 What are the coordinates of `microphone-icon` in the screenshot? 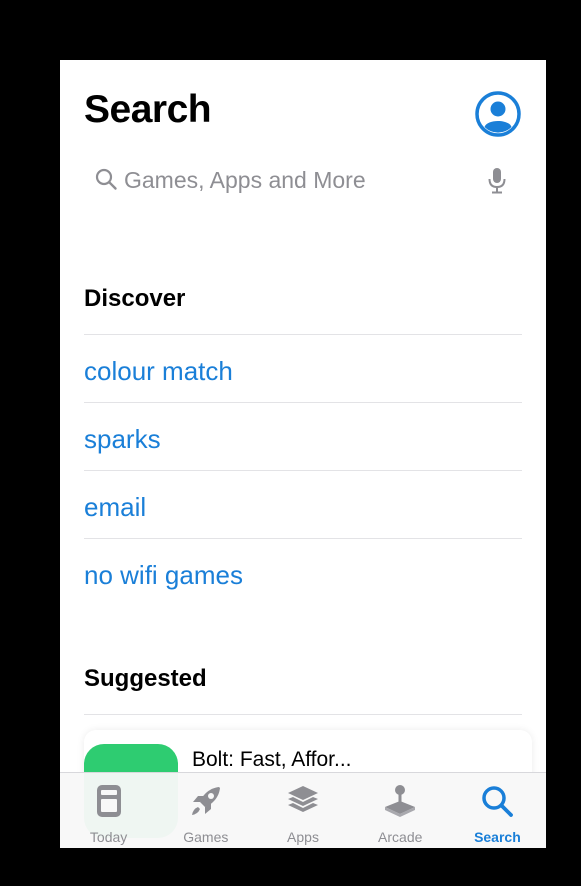 It's located at (497, 181).